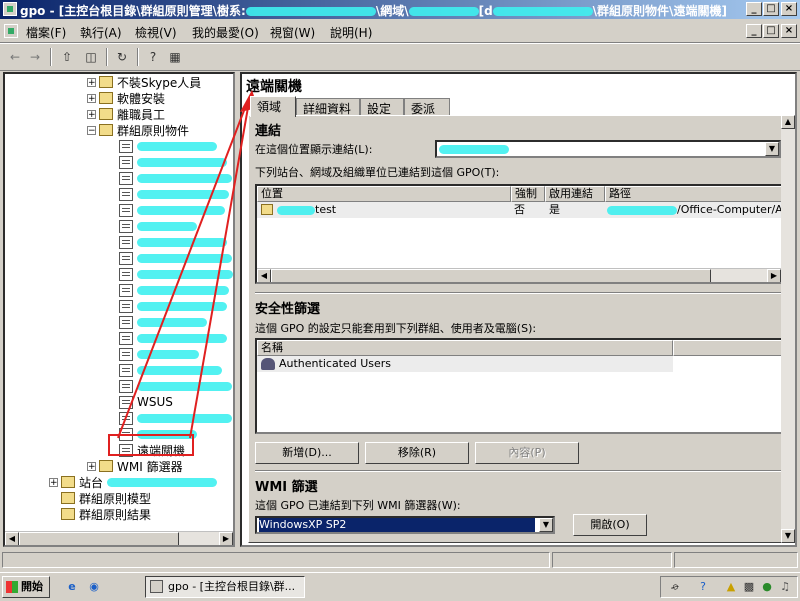 The height and width of the screenshot is (601, 800). I want to click on help-circle-icon: ?, so click(703, 587).